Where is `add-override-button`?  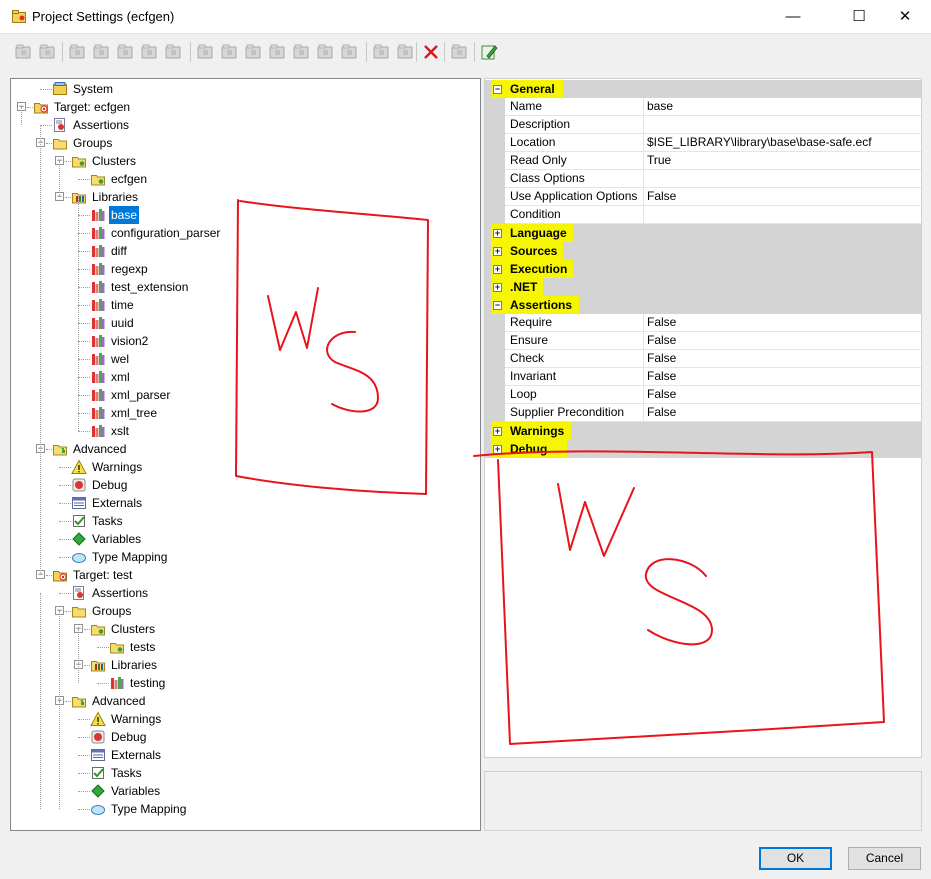 add-override-button is located at coordinates (101, 52).